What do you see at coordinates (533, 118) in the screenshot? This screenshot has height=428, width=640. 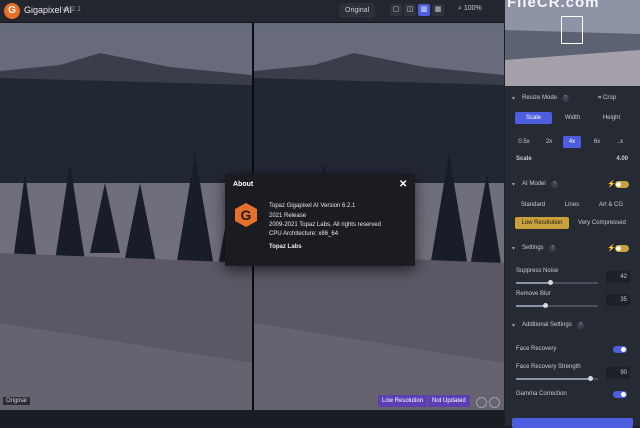 I see `tab-scale: Scale` at bounding box center [533, 118].